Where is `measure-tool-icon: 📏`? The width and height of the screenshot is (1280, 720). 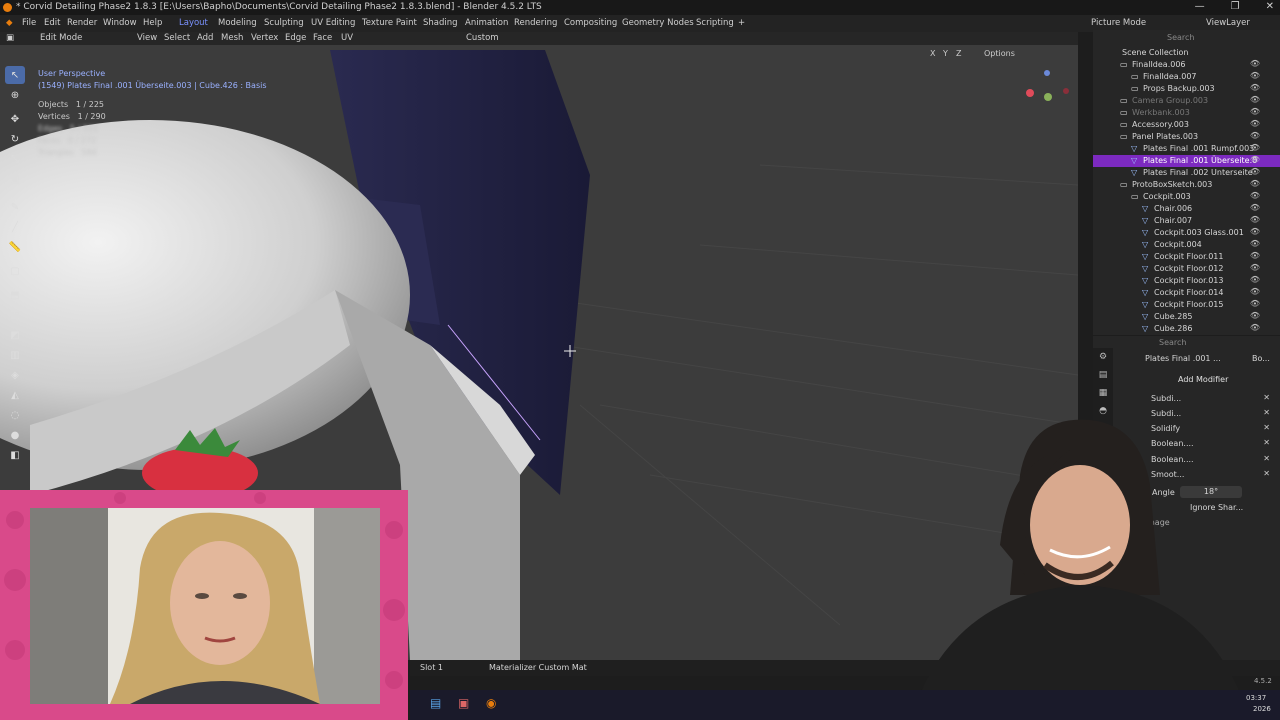 measure-tool-icon: 📏 is located at coordinates (15, 247).